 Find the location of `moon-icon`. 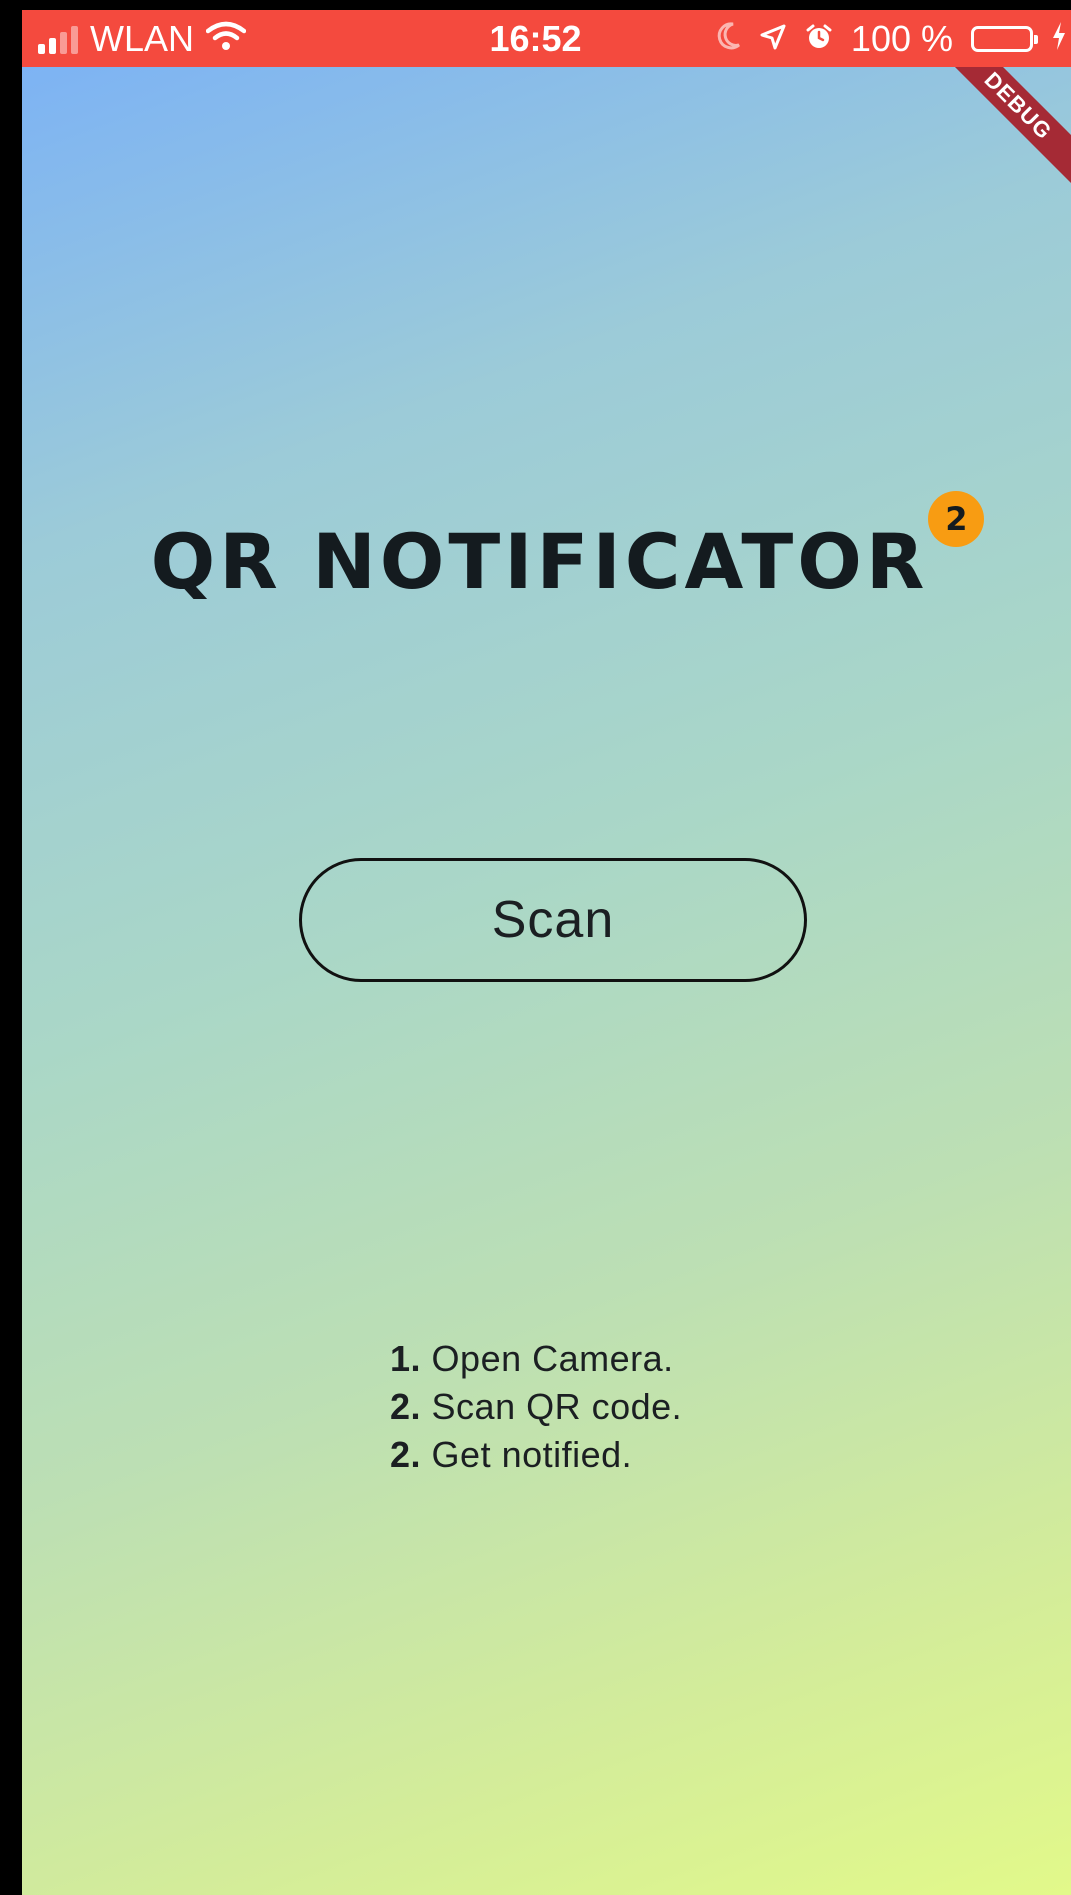

moon-icon is located at coordinates (728, 39).